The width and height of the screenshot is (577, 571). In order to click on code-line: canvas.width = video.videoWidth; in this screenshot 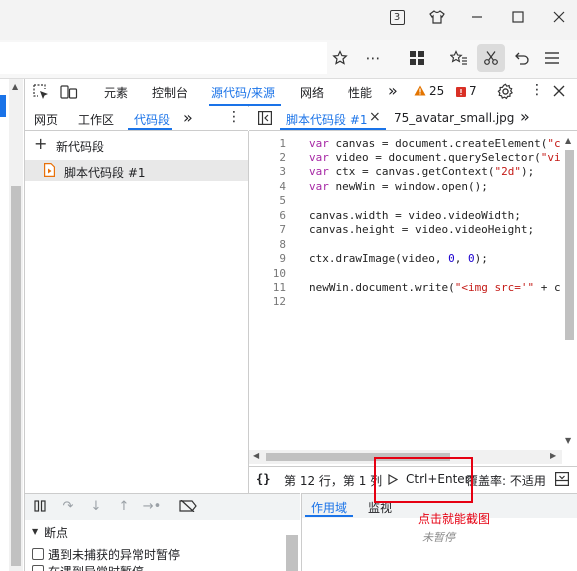, I will do `click(415, 215)`.